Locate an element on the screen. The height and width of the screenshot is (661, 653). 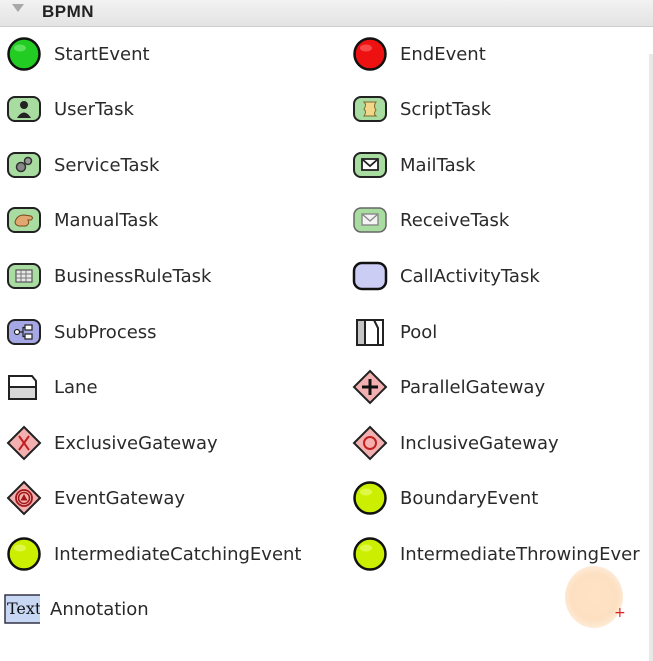
inclusive-gateway-icon is located at coordinates (370, 443).